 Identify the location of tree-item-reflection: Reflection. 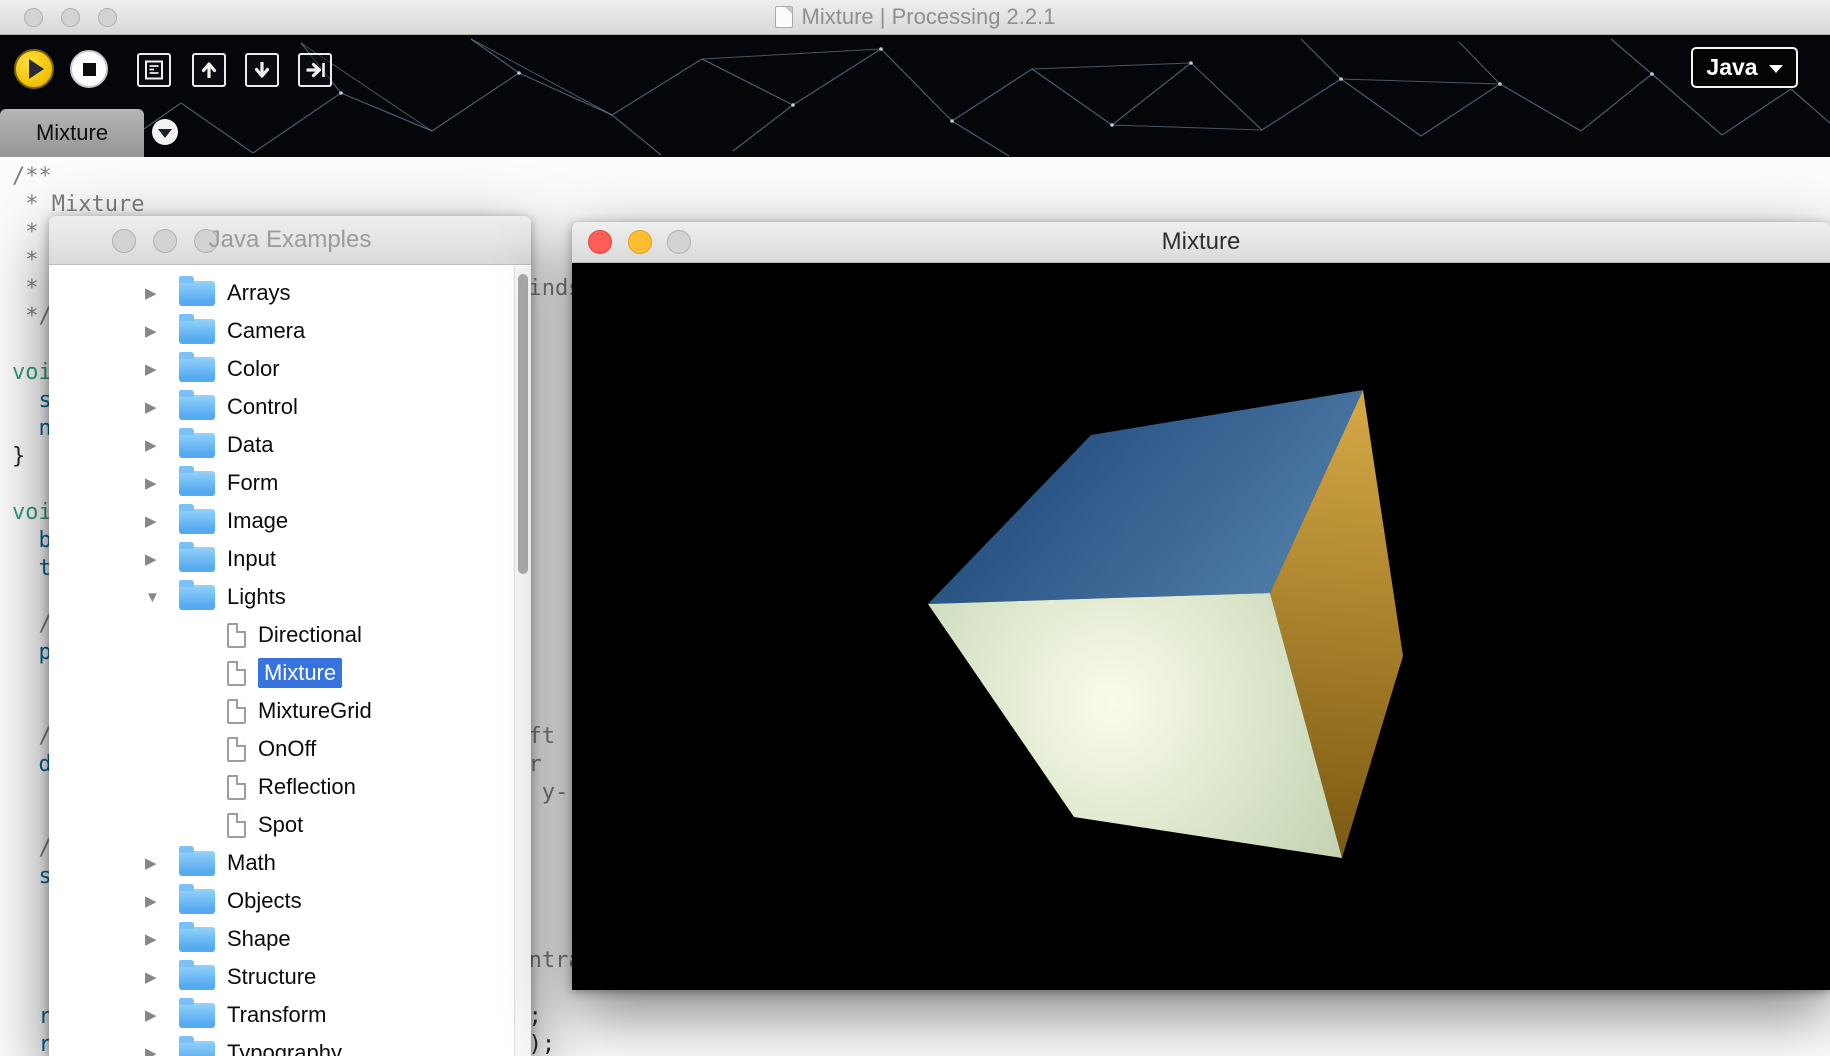
(281, 787).